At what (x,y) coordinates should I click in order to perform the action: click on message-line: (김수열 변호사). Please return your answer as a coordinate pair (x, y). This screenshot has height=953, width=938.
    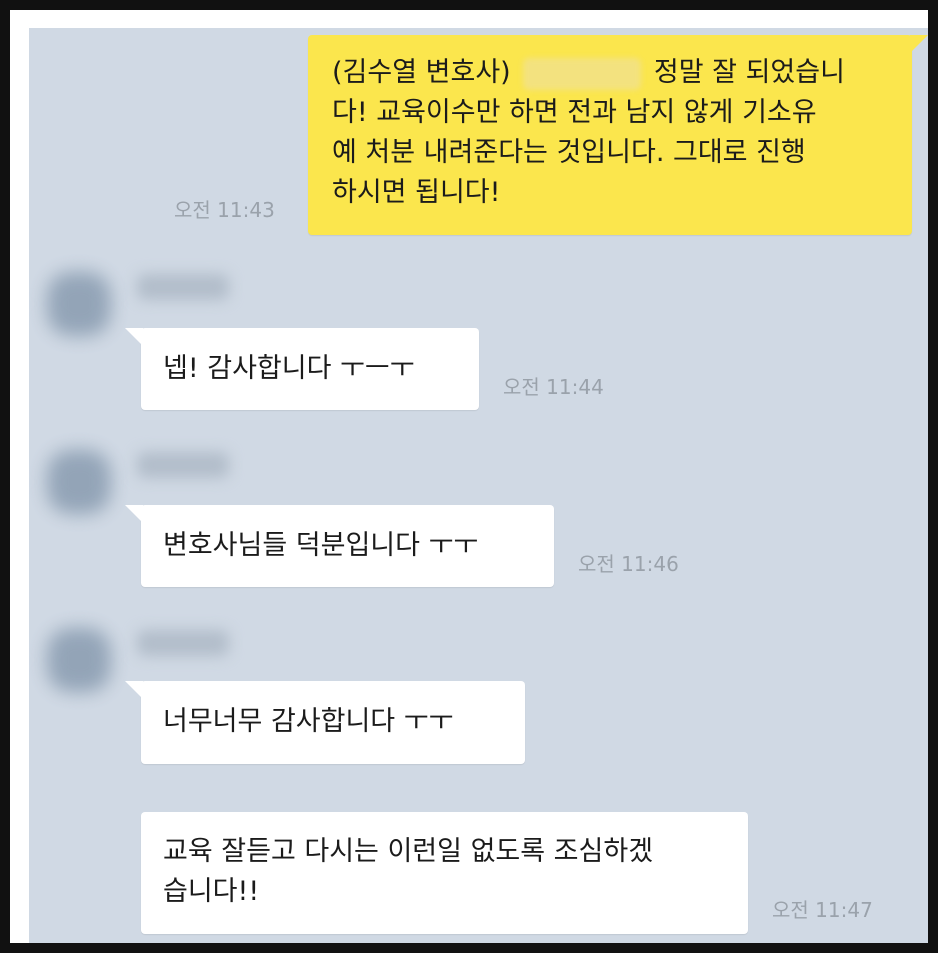
    Looking at the image, I should click on (421, 72).